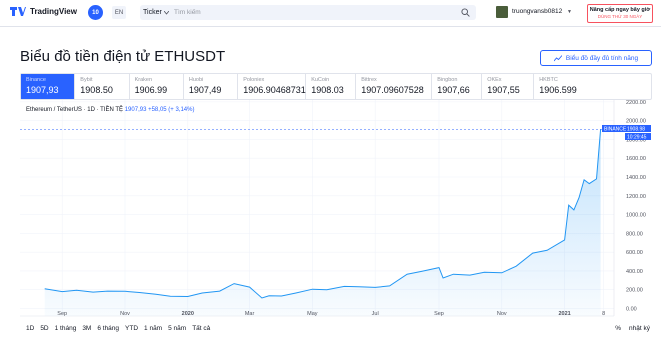  What do you see at coordinates (95, 12) in the screenshot?
I see `notification-badge: 10` at bounding box center [95, 12].